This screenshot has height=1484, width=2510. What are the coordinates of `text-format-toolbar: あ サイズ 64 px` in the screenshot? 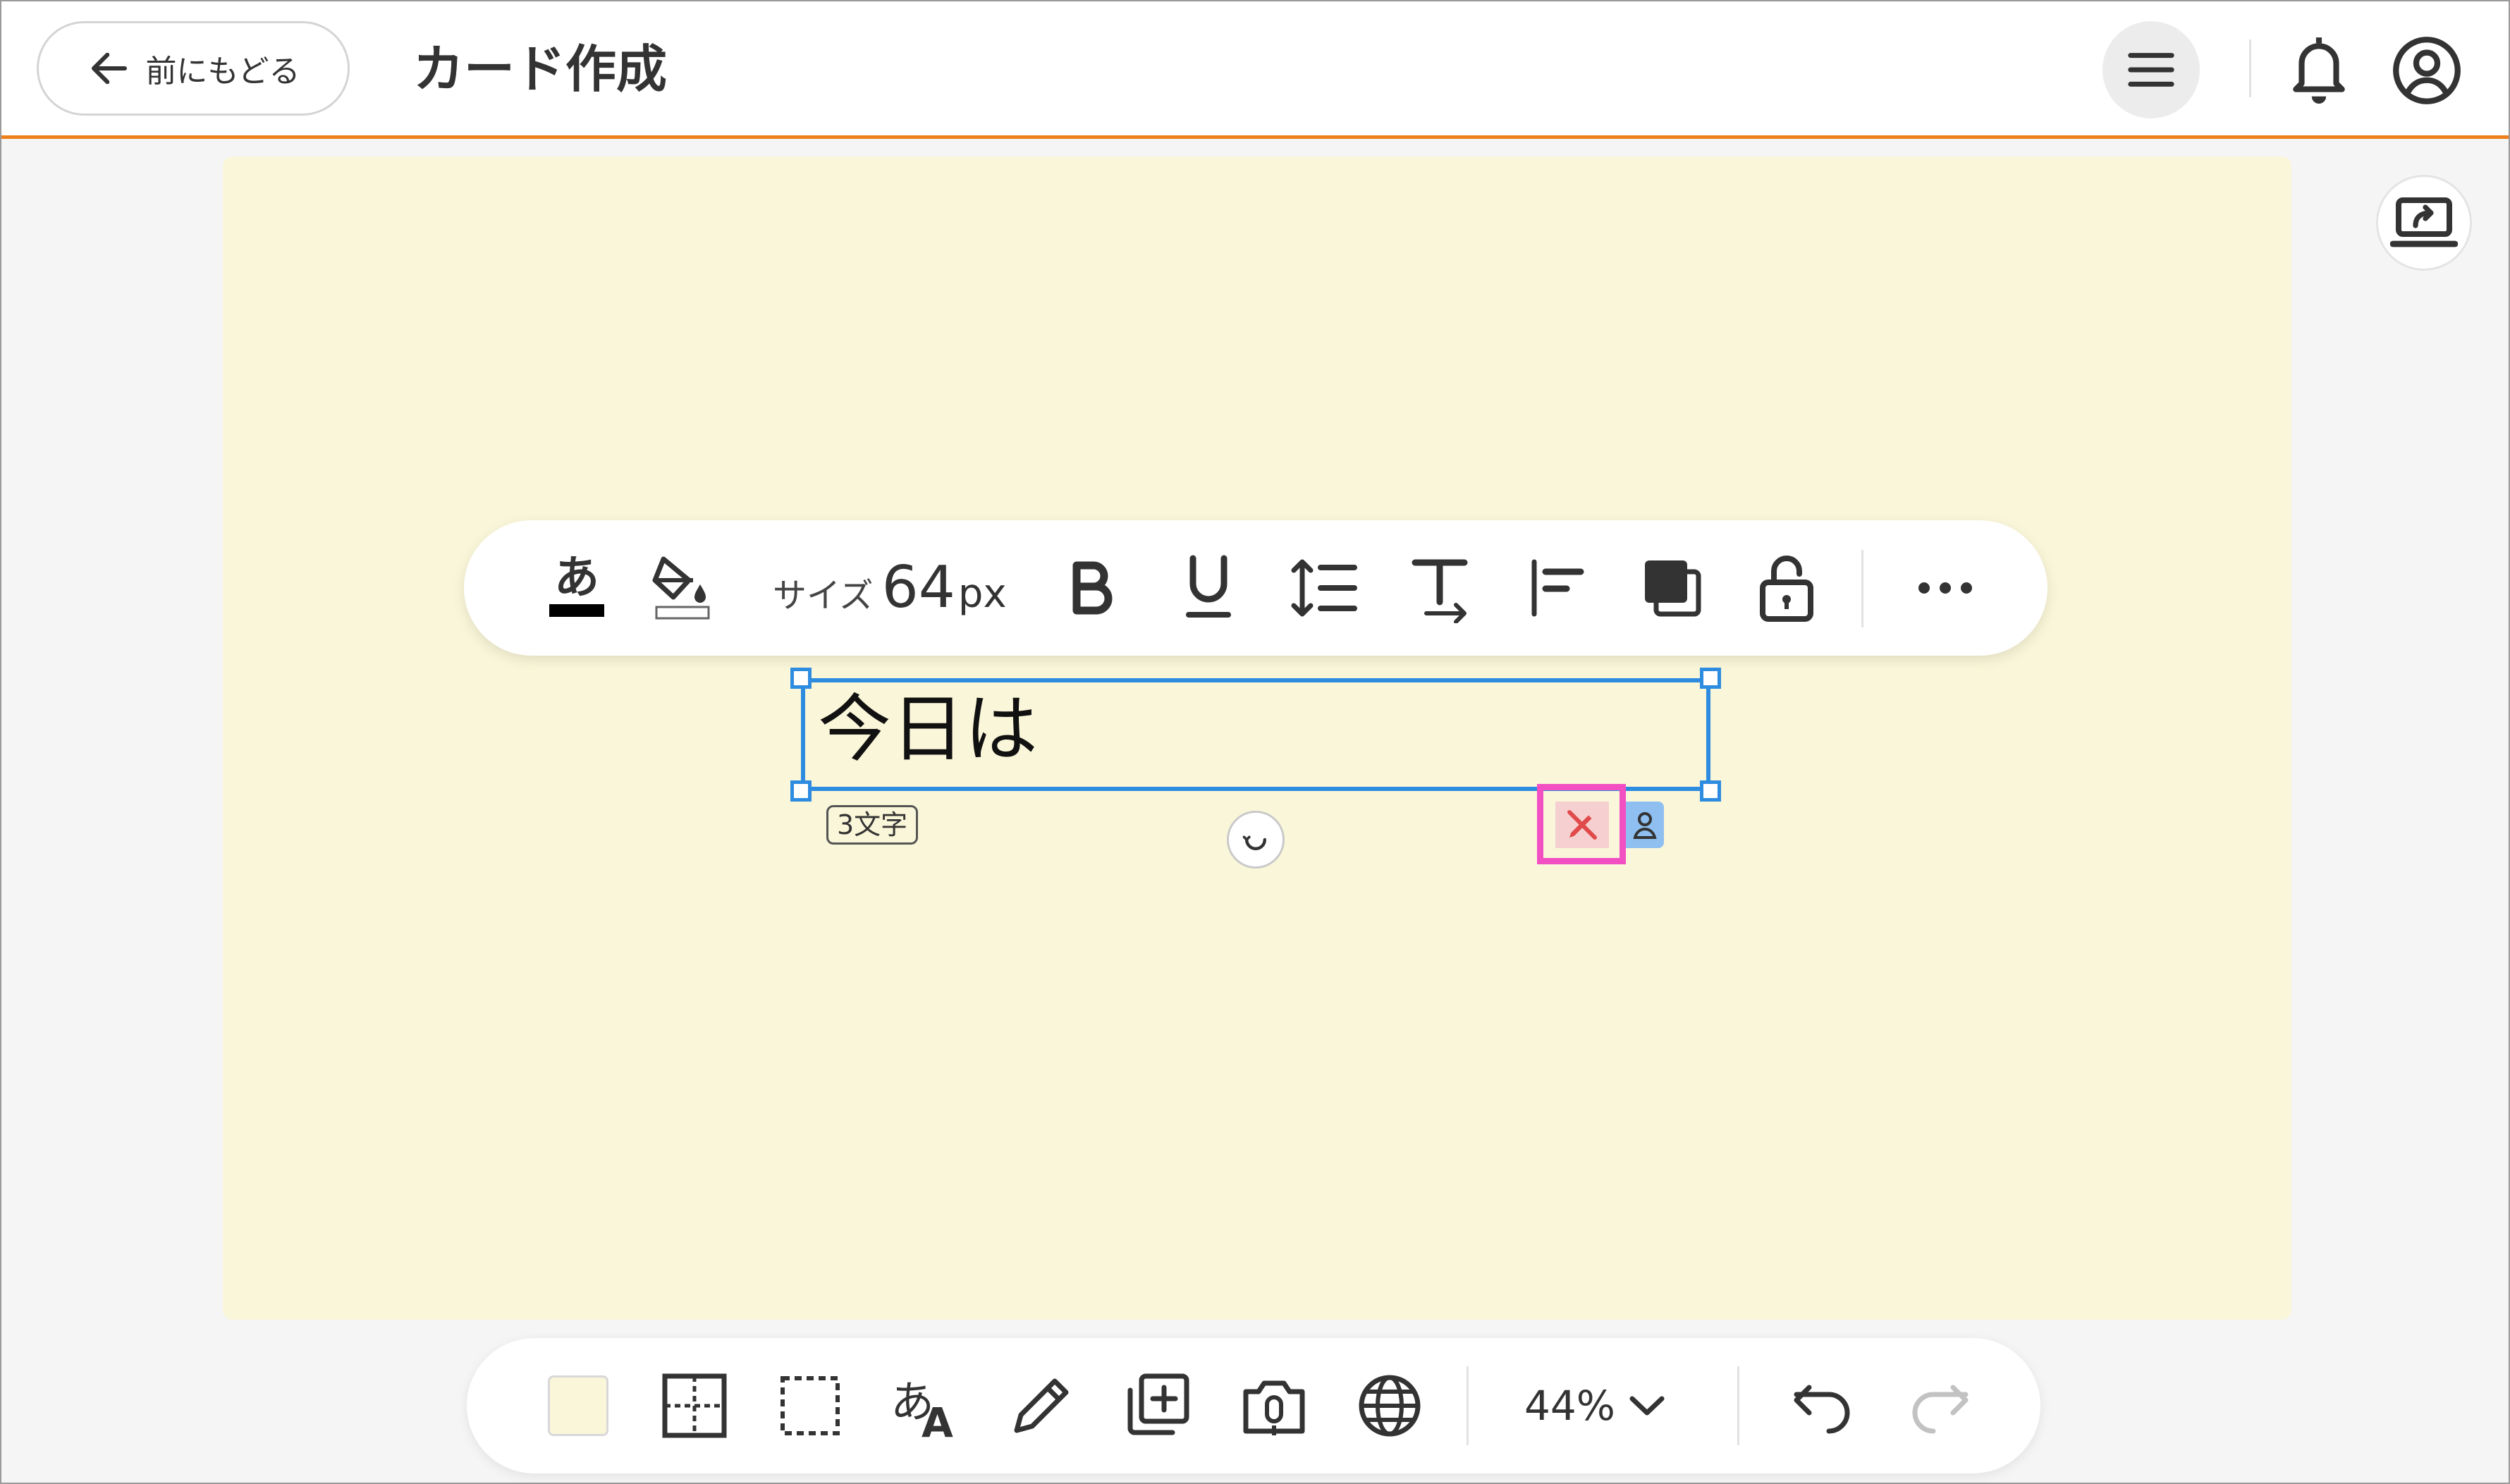 It's located at (1255, 588).